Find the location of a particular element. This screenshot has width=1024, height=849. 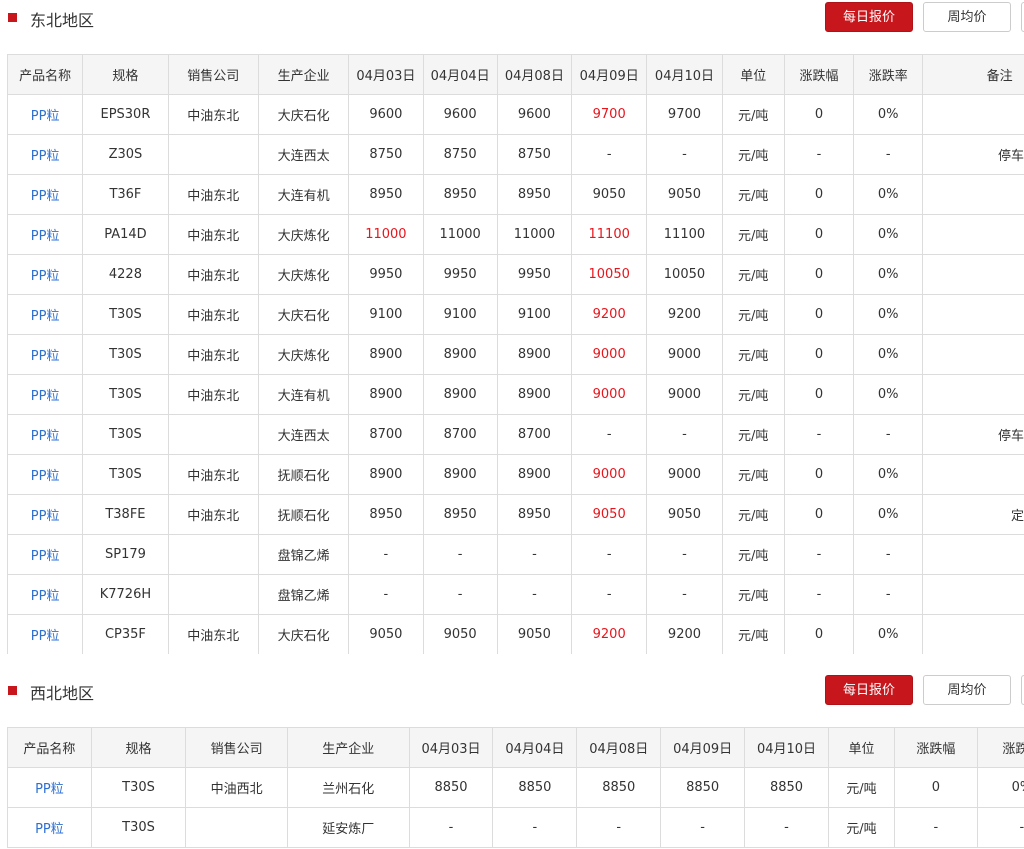

table-cell: 延安炼厂 is located at coordinates (348, 827).